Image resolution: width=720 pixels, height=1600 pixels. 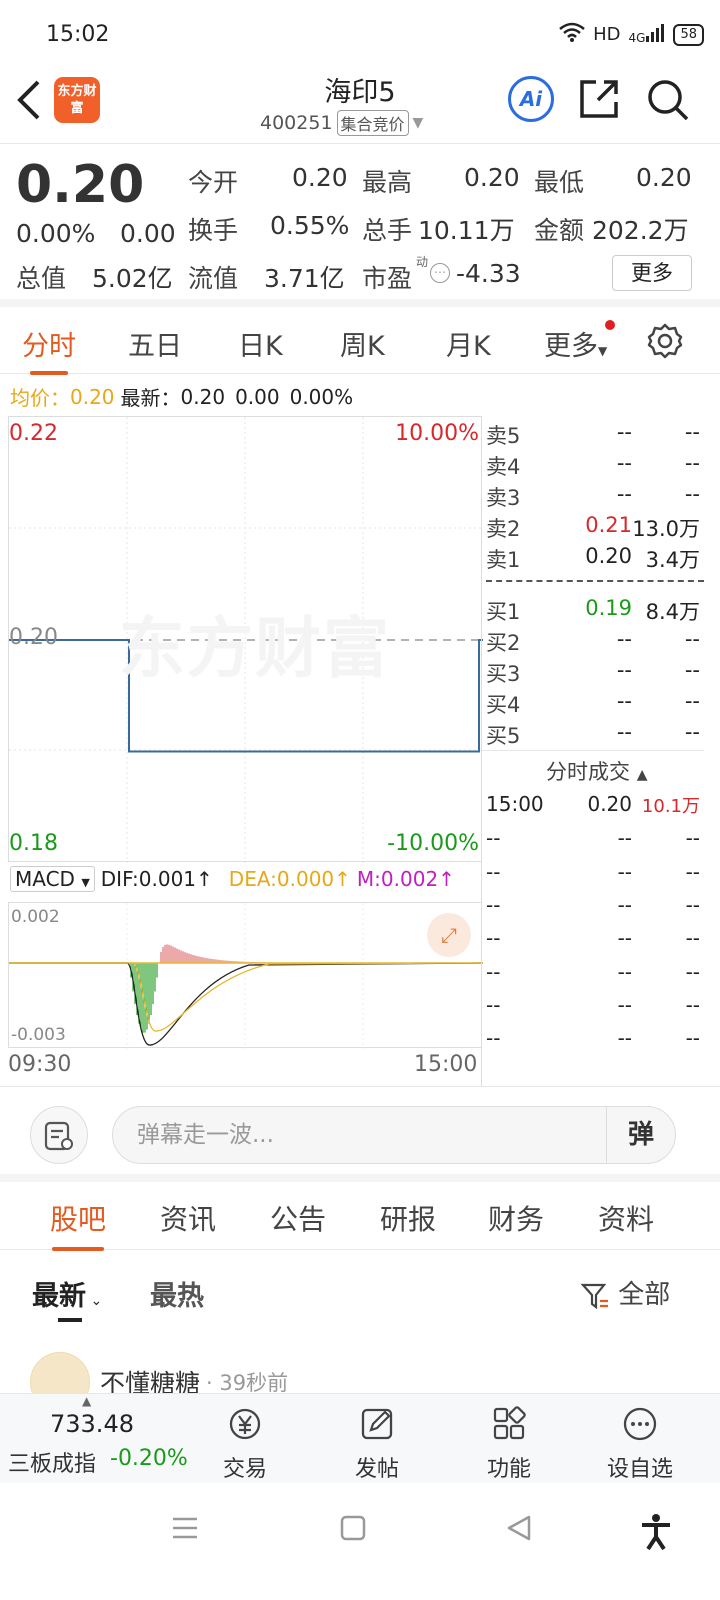 I want to click on status-bar: 15:02 HD 4G 58, so click(x=360, y=35).